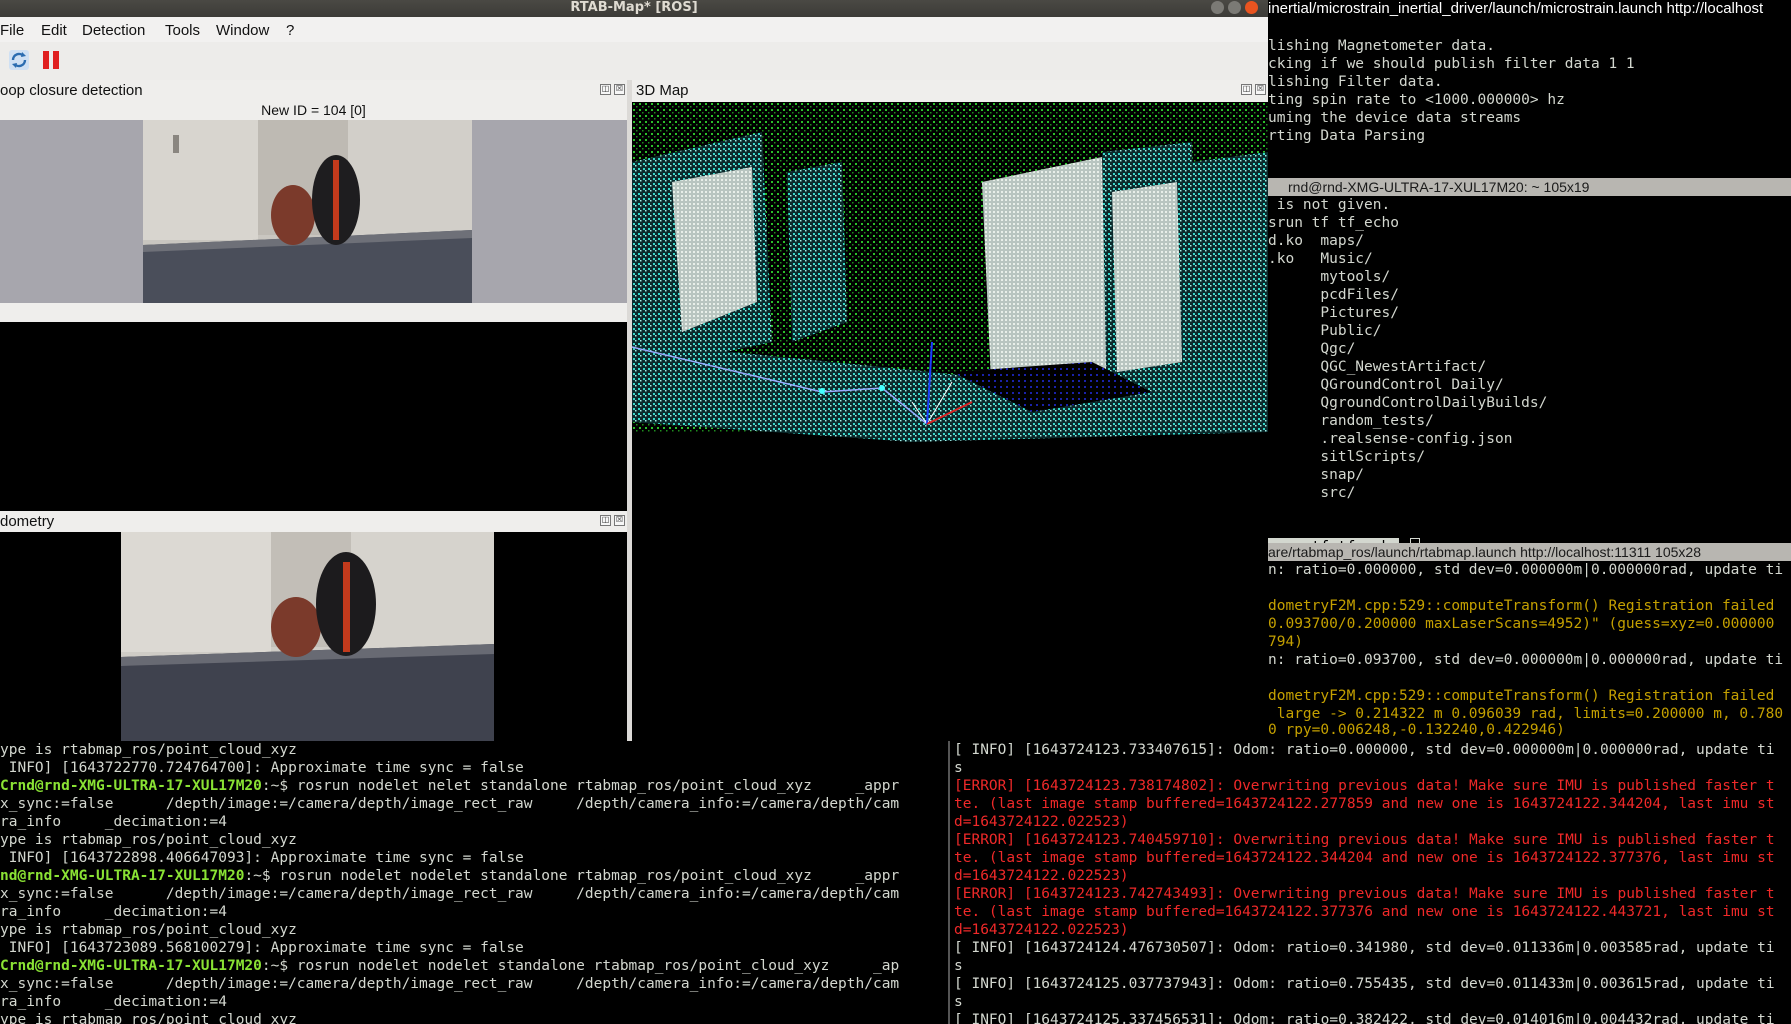 The width and height of the screenshot is (1791, 1024). Describe the element at coordinates (51, 60) in the screenshot. I see `pause-icon` at that location.